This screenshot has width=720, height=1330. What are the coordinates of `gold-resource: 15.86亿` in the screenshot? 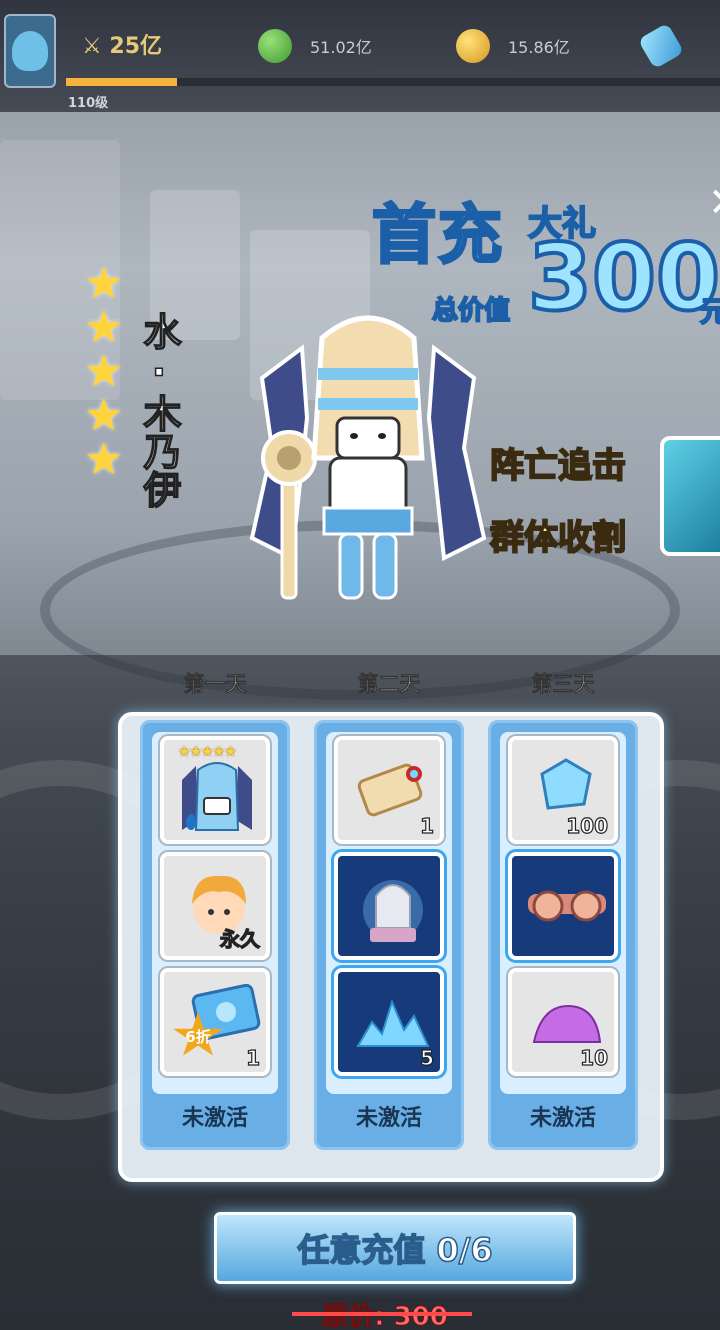 It's located at (513, 46).